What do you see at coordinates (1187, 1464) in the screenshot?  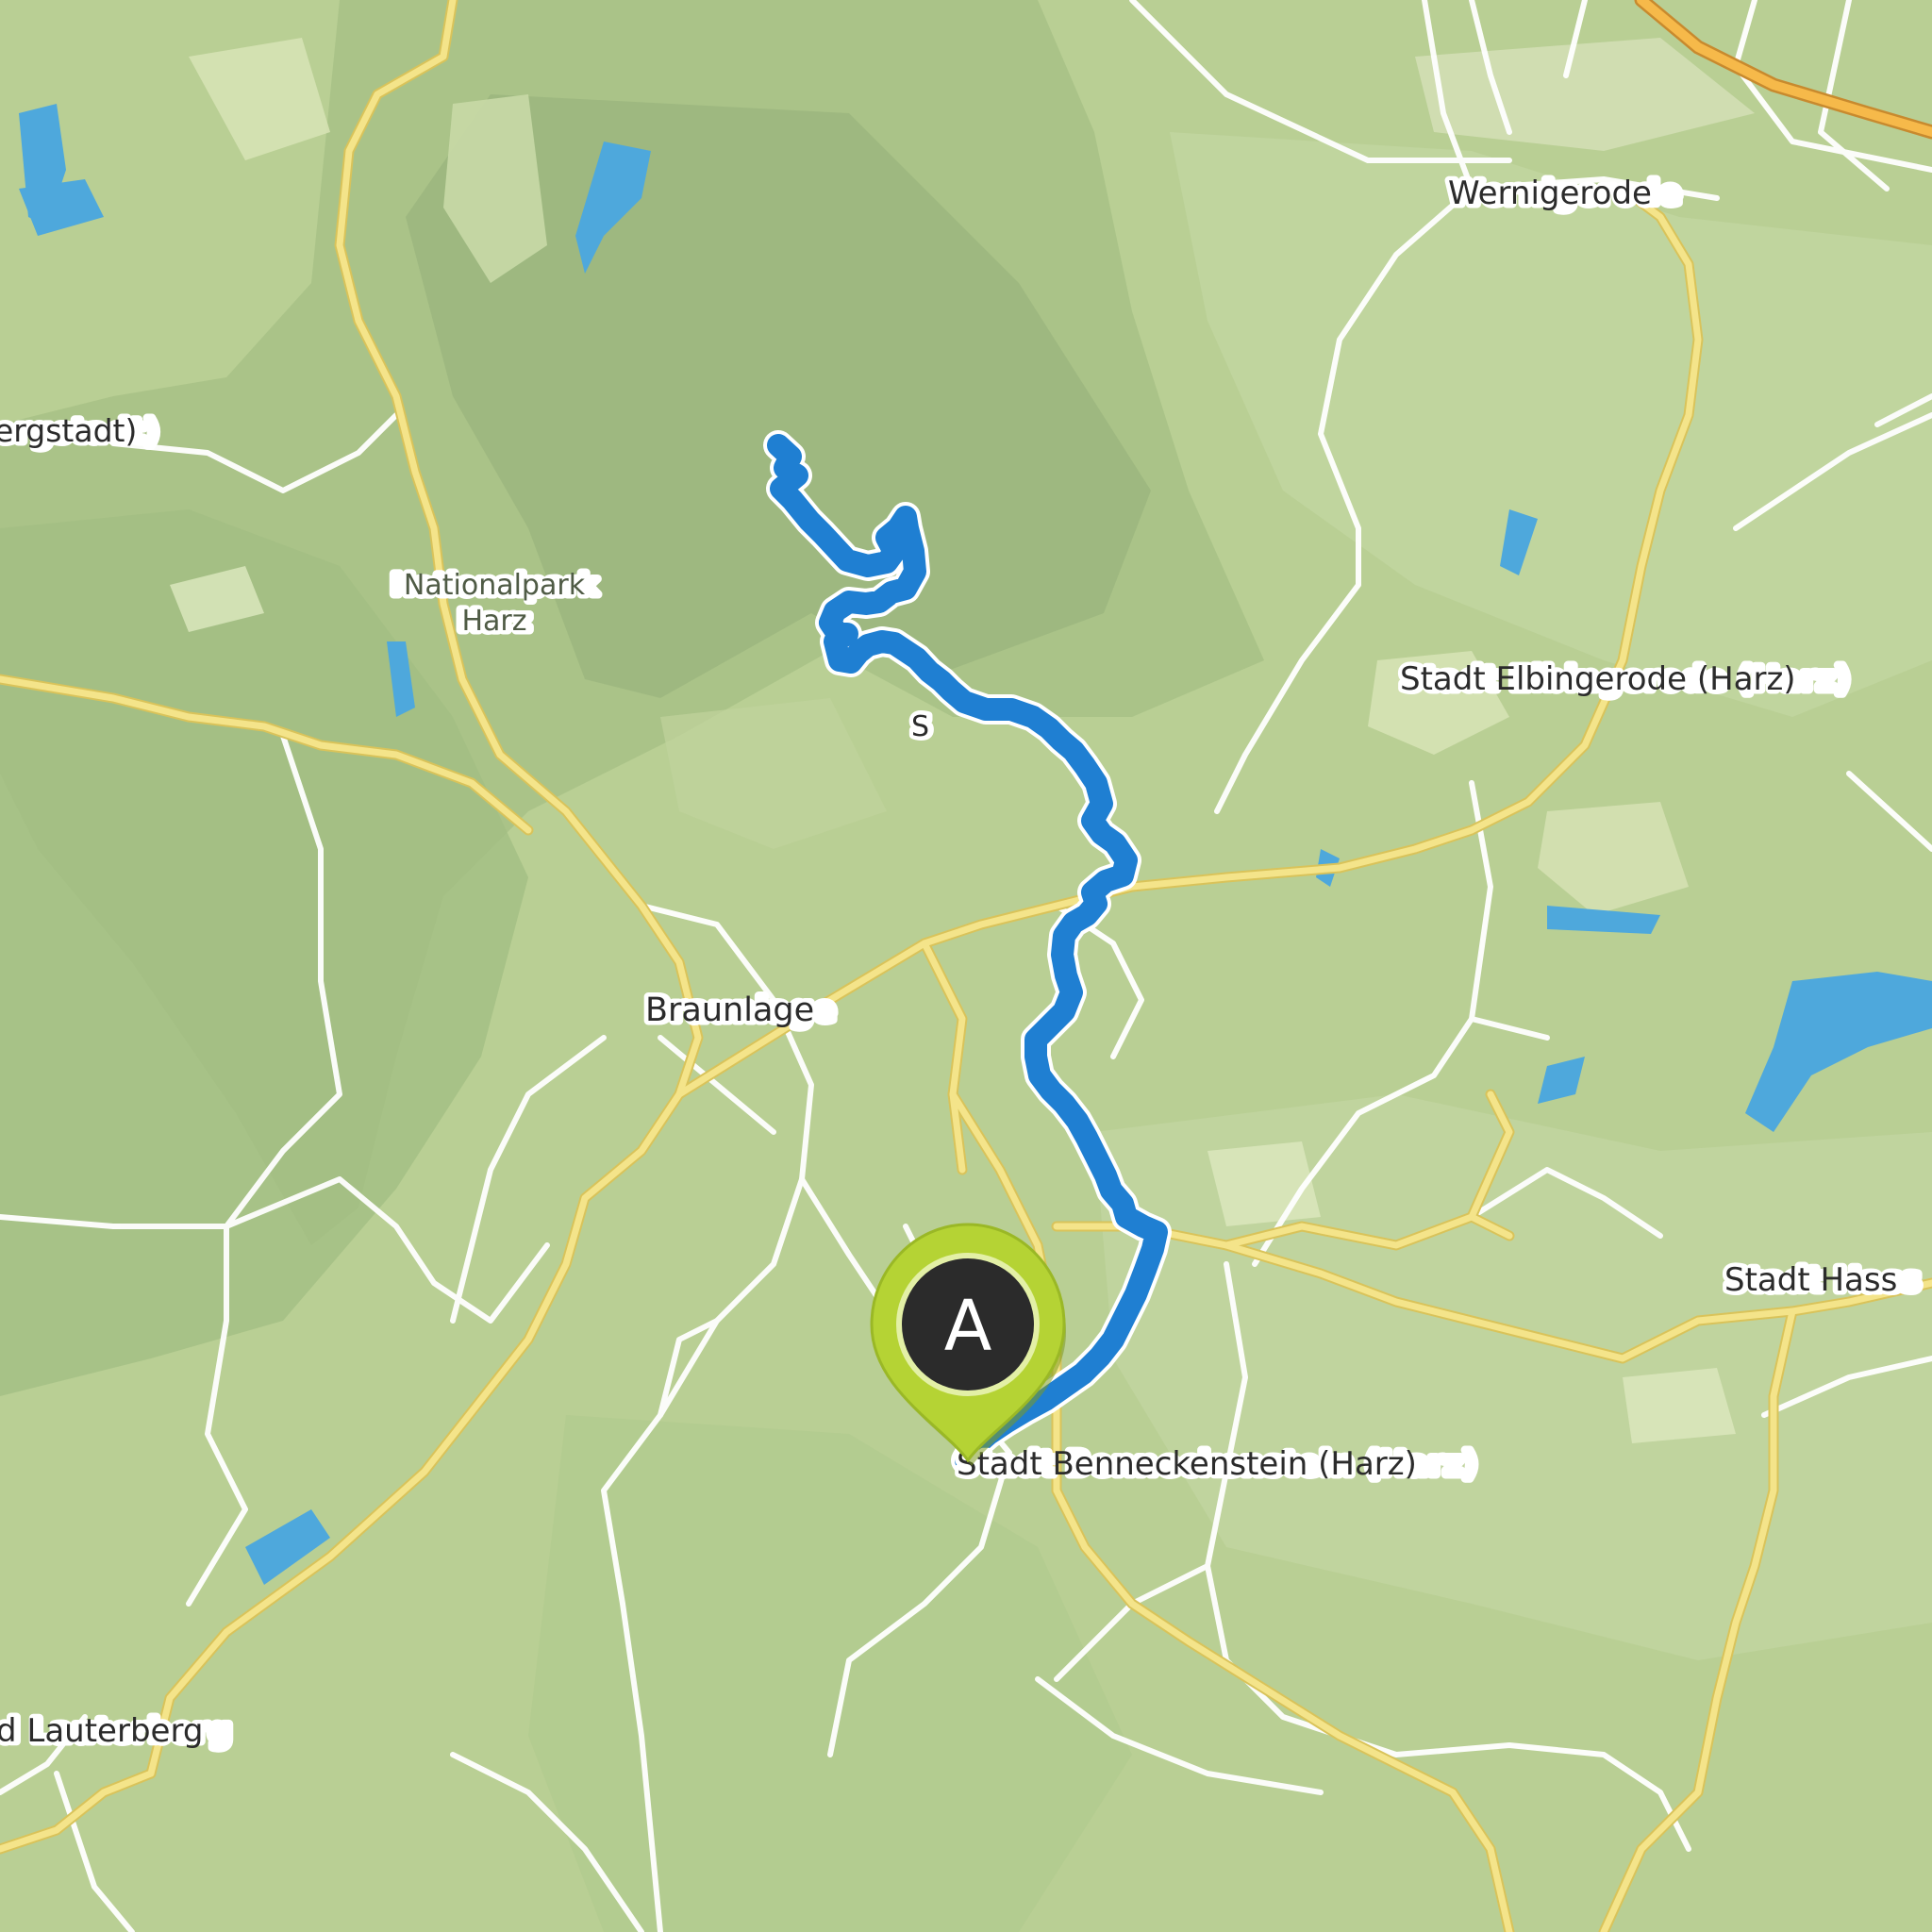 I see `svg-text: Stadt Benneckenstein (Harz)` at bounding box center [1187, 1464].